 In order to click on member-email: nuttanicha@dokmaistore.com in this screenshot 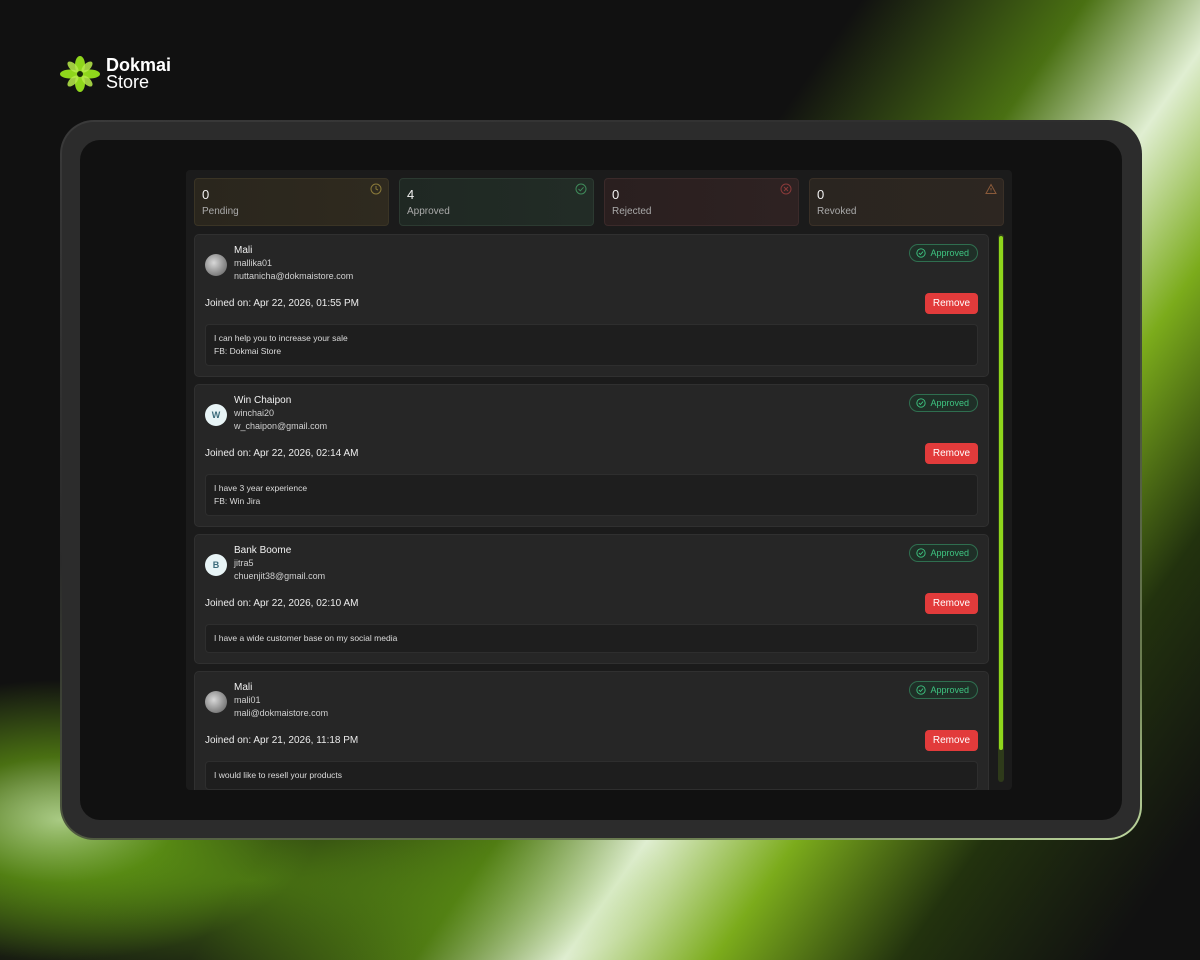, I will do `click(294, 276)`.